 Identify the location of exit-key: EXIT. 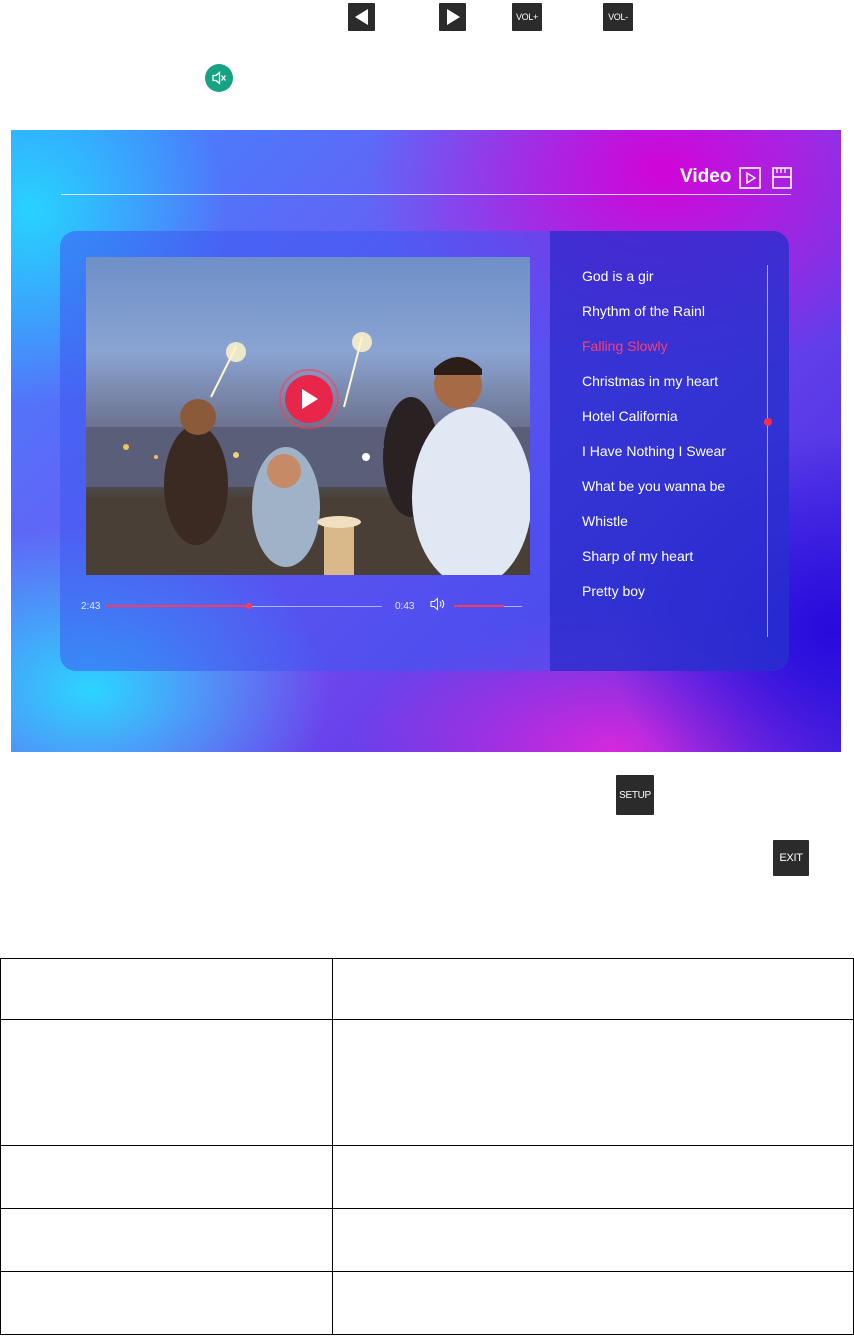
(791, 858).